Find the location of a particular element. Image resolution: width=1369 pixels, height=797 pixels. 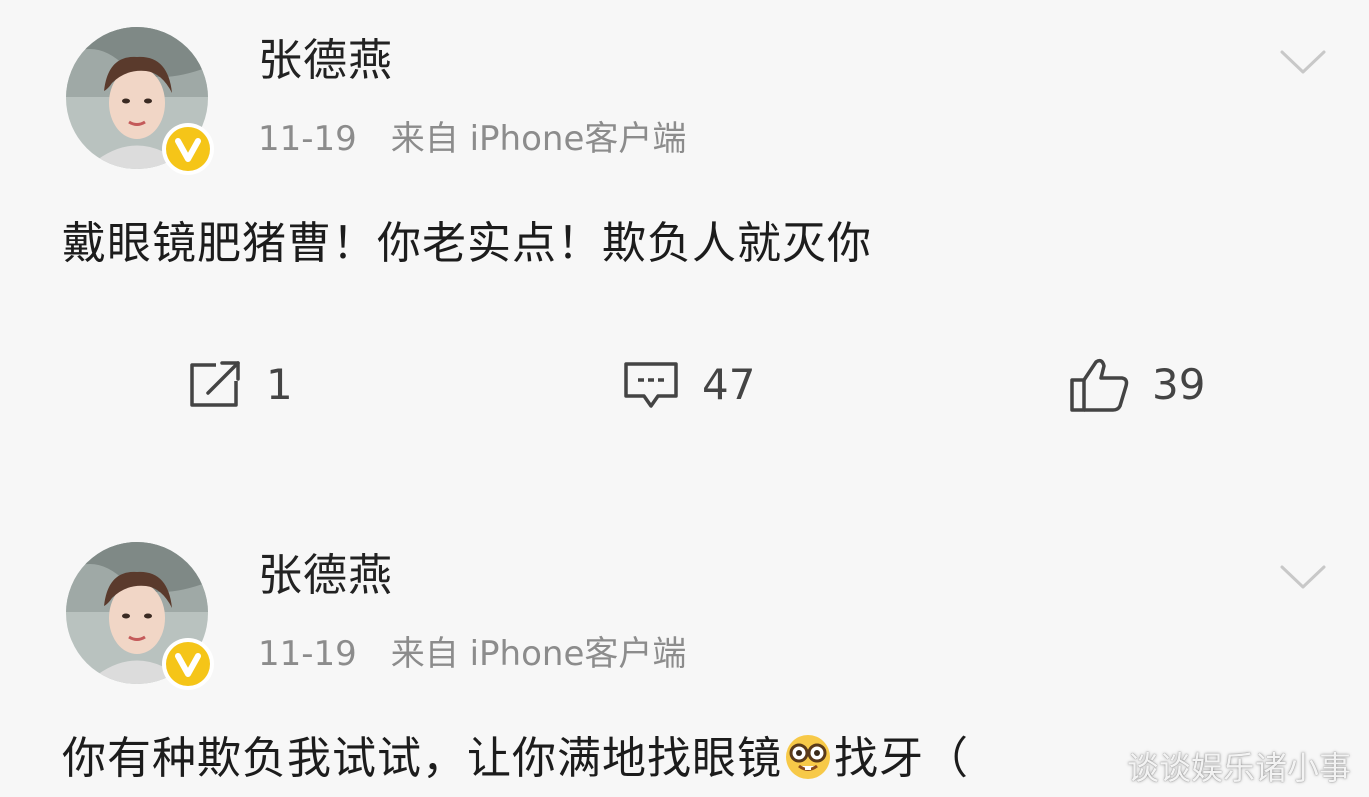

like-count: 39 is located at coordinates (1179, 384).